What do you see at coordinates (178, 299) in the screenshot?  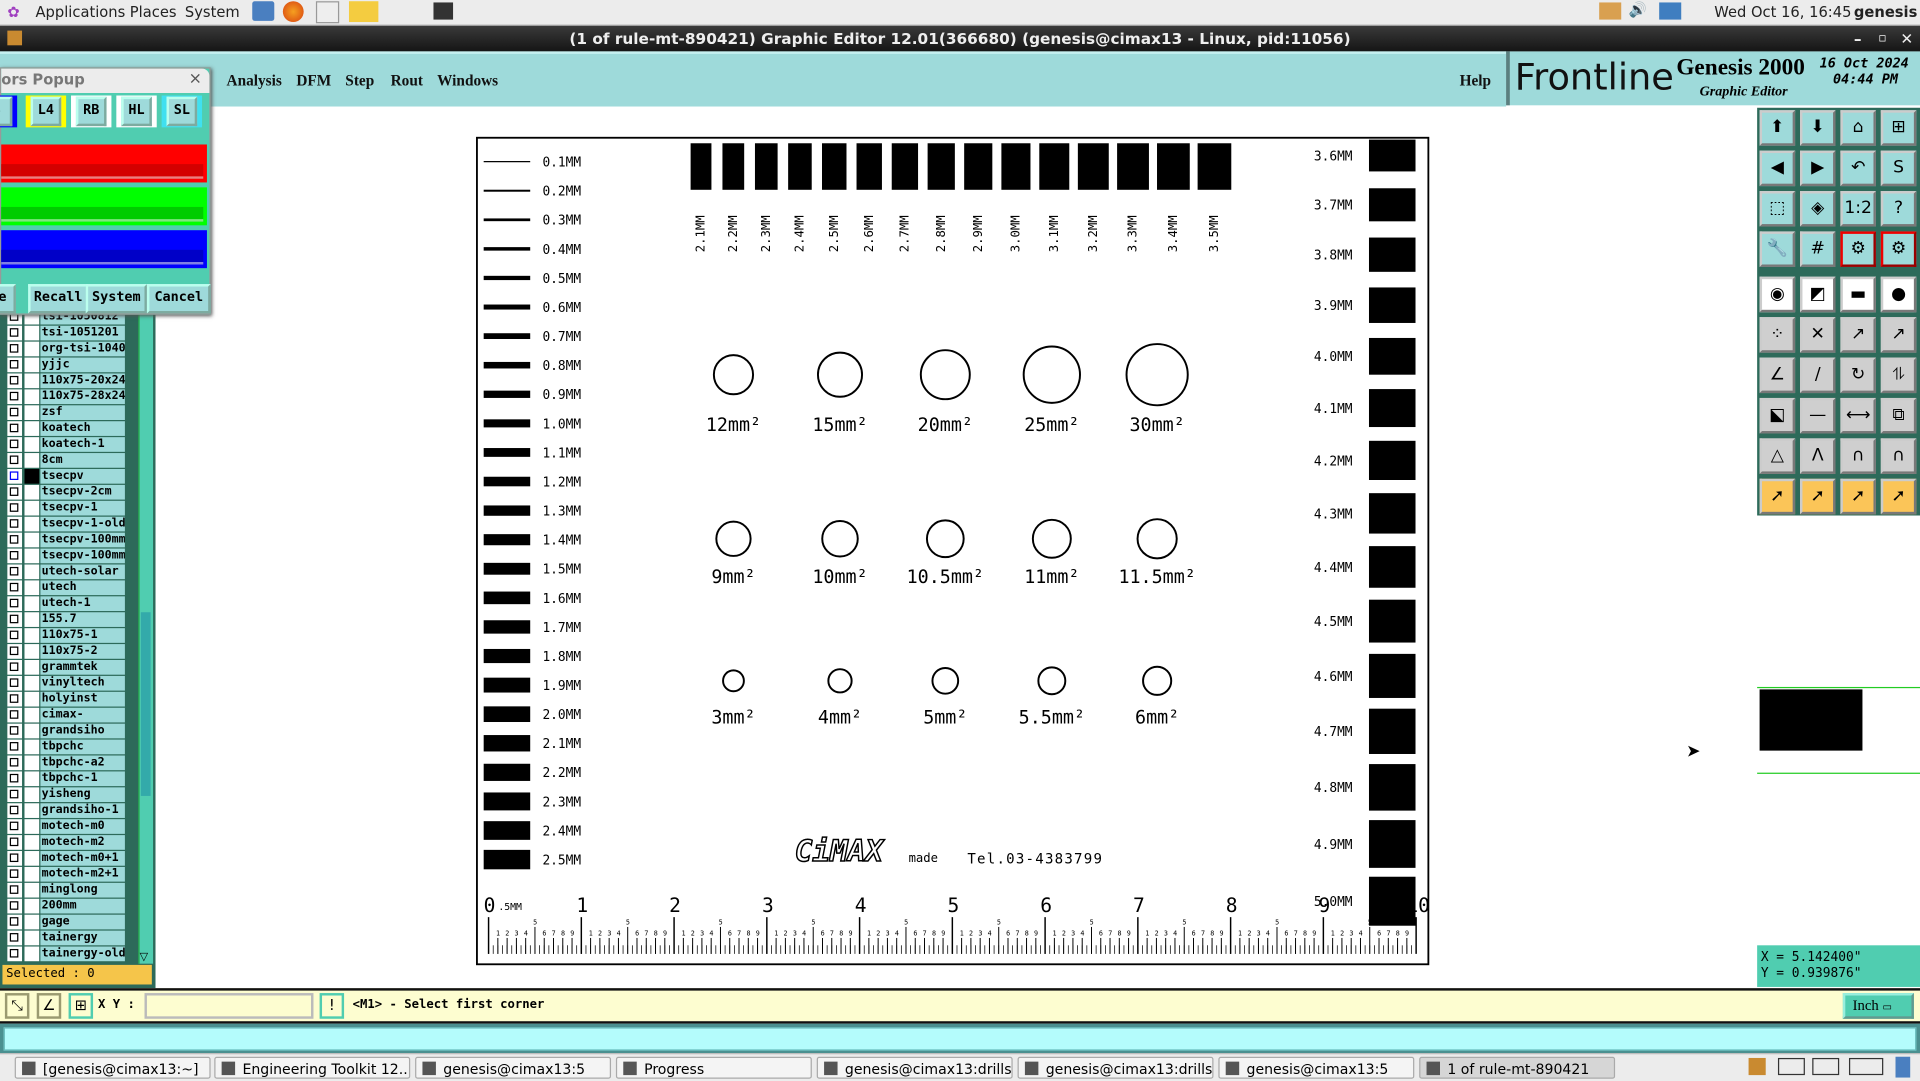 I see `popup-action-button: Cancel` at bounding box center [178, 299].